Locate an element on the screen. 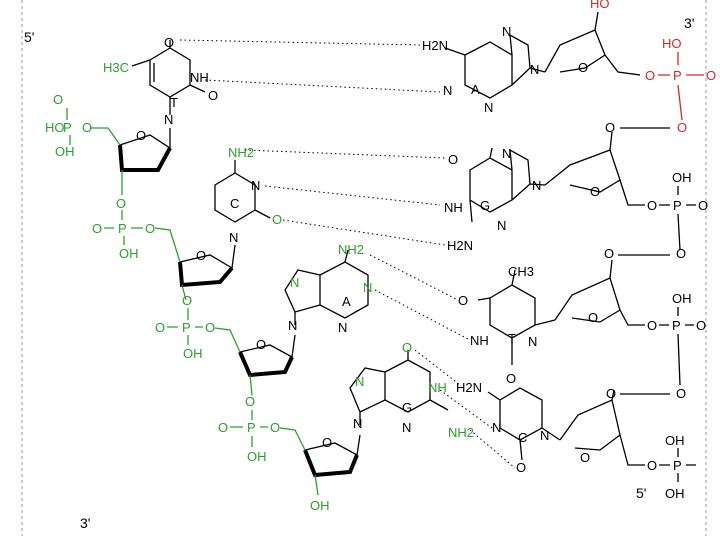  left-base-thymine: O NH O N H3C T is located at coordinates (160, 81).